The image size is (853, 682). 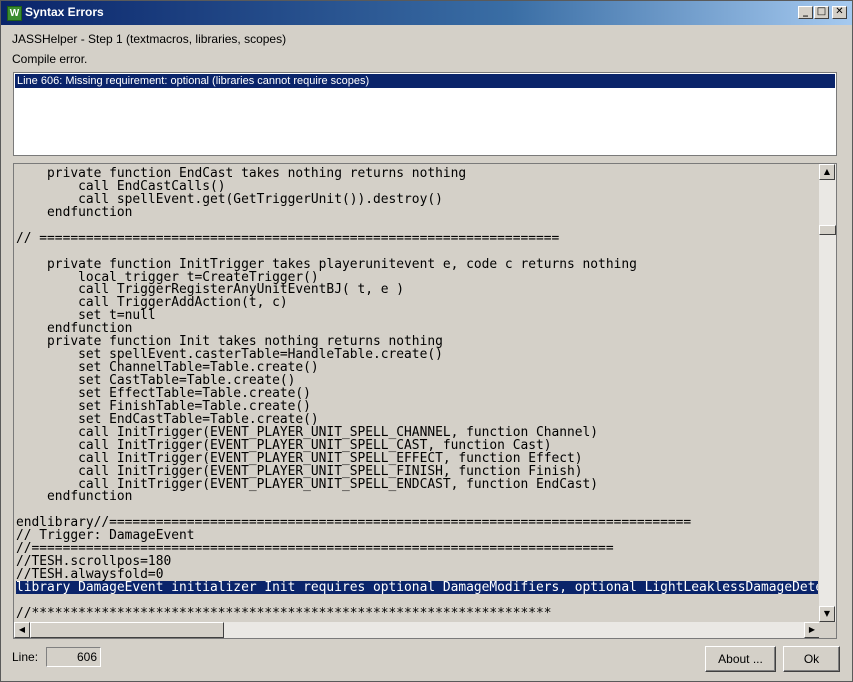 I want to click on horizontal-scrollbar: ◀ ▶, so click(x=417, y=630).